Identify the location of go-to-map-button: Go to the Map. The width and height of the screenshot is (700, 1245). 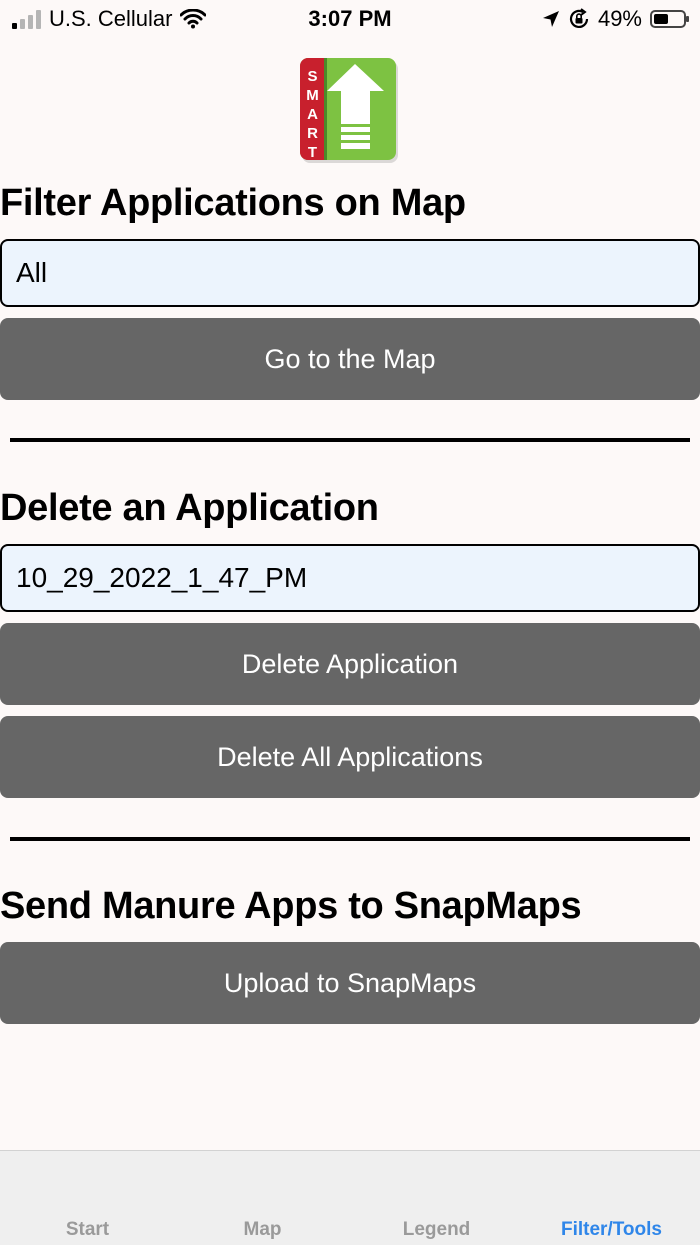
(350, 359).